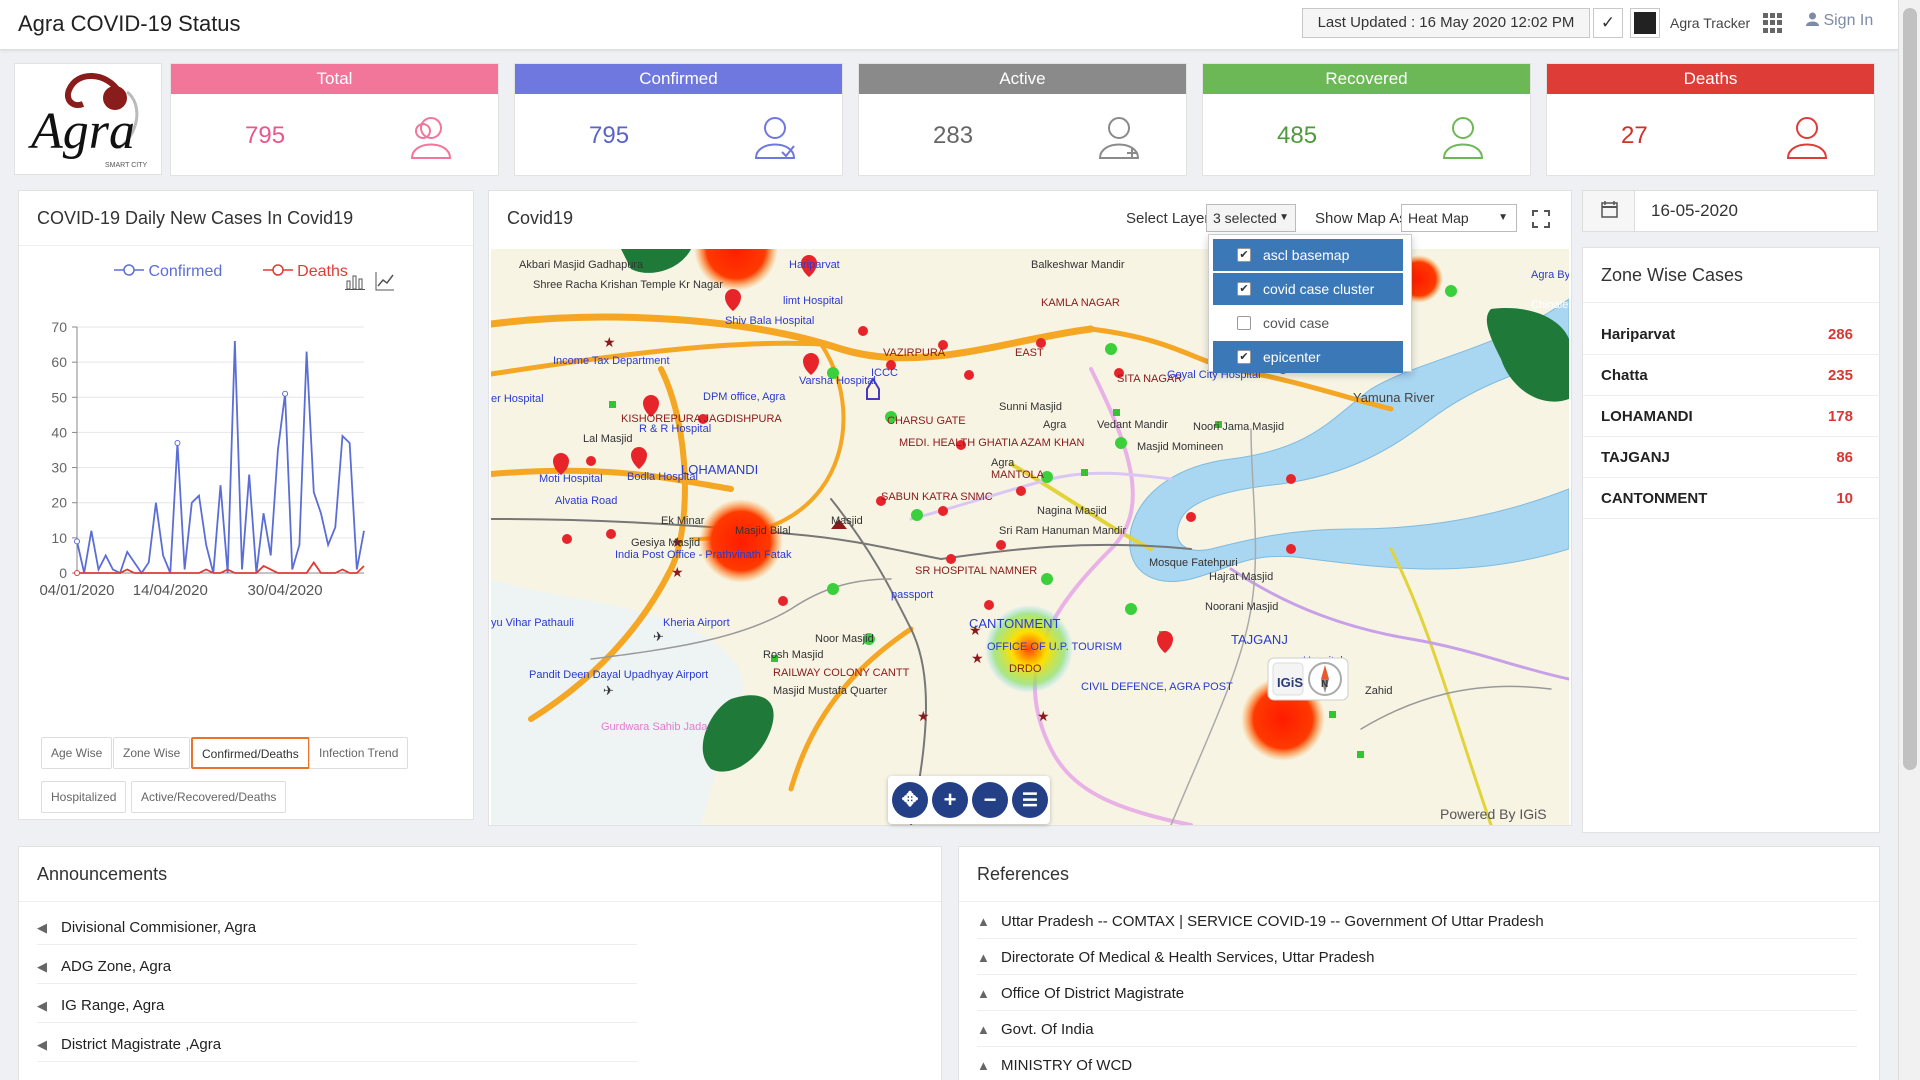  Describe the element at coordinates (265, 135) in the screenshot. I see `stat-value: 795` at that location.